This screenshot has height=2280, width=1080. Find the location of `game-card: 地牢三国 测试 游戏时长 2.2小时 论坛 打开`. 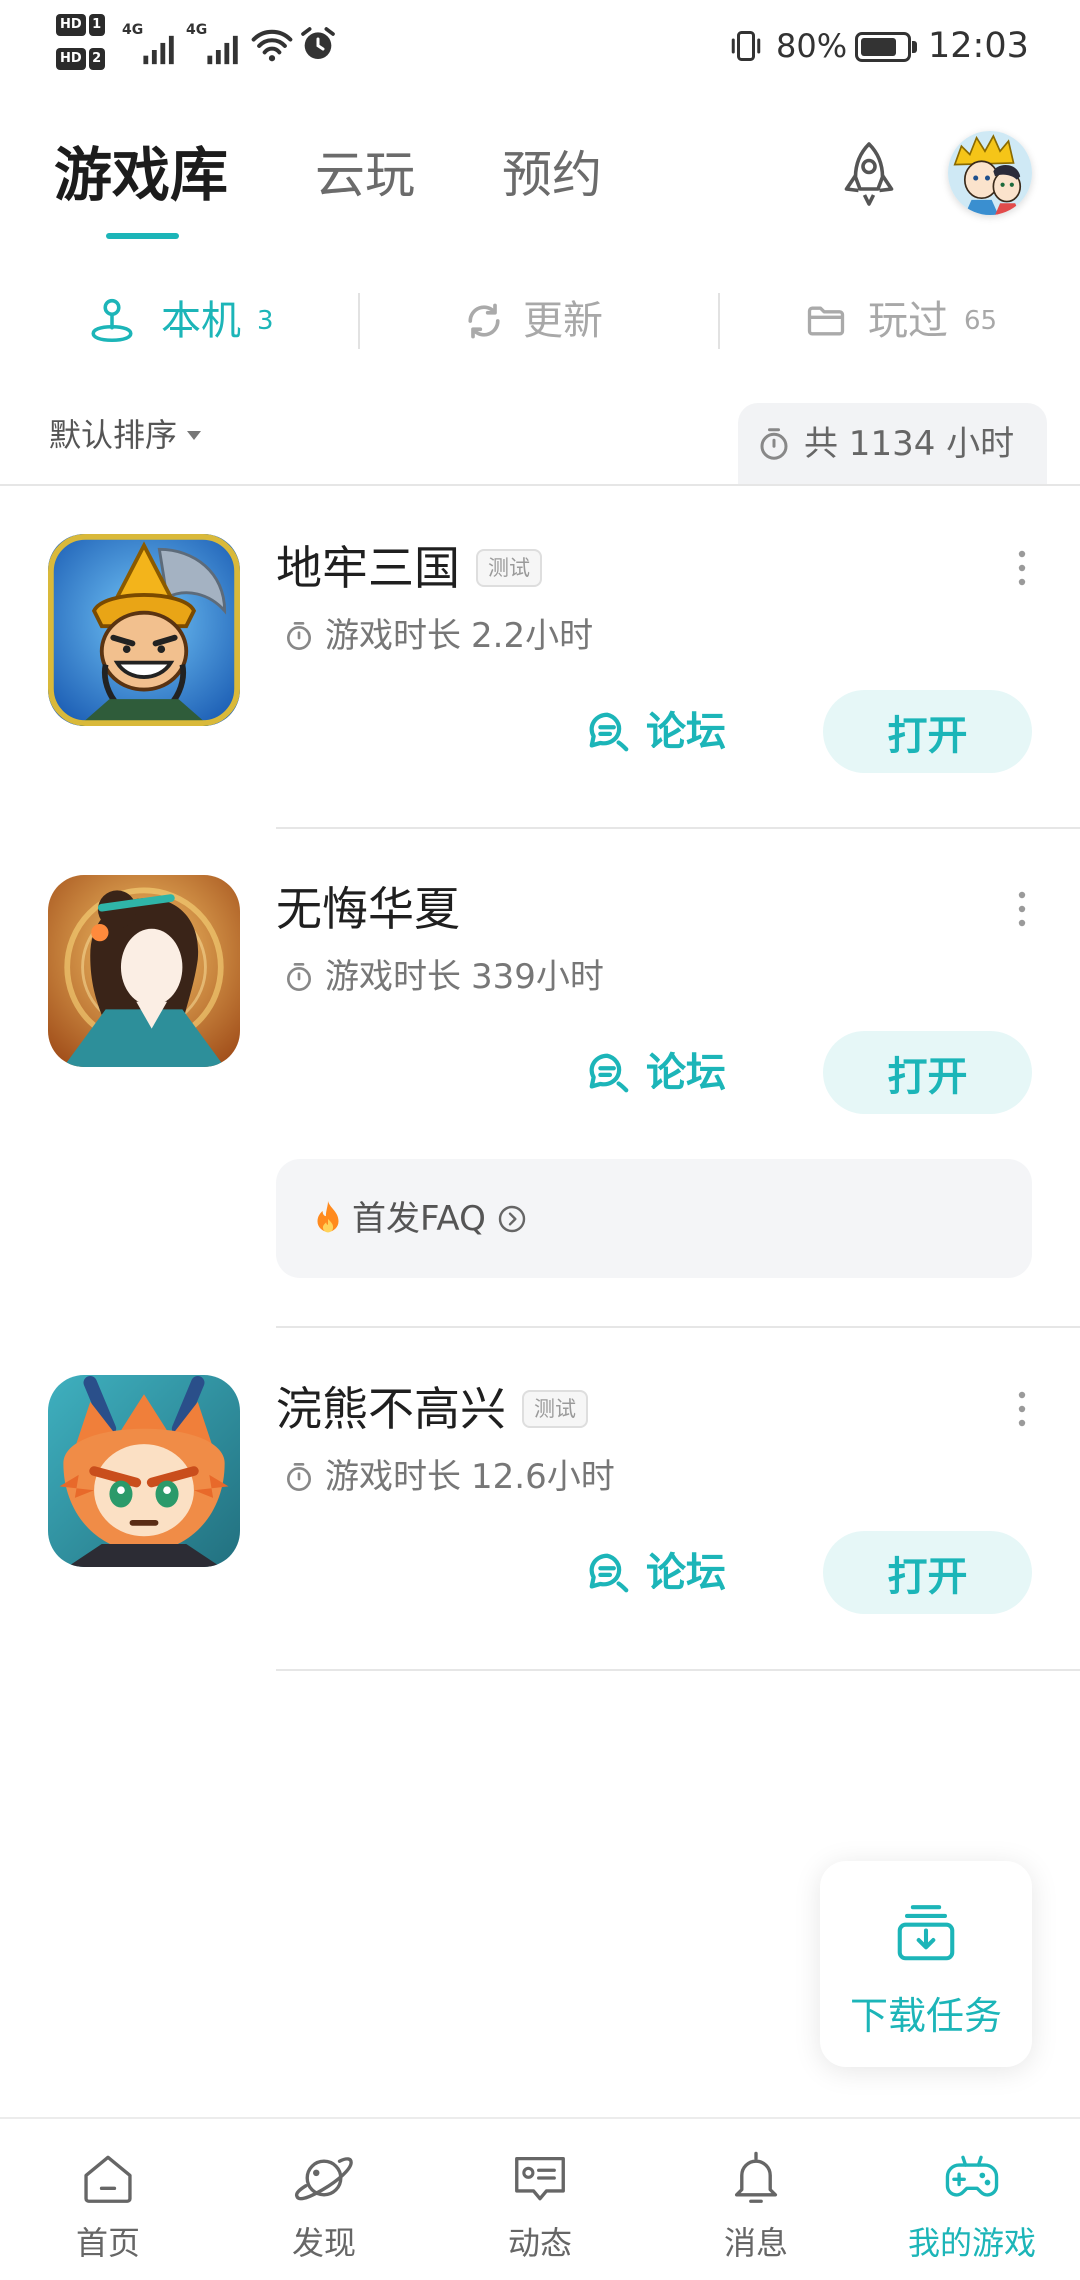

game-card: 地牢三国 测试 游戏时长 2.2小时 论坛 打开 is located at coordinates (540, 684).